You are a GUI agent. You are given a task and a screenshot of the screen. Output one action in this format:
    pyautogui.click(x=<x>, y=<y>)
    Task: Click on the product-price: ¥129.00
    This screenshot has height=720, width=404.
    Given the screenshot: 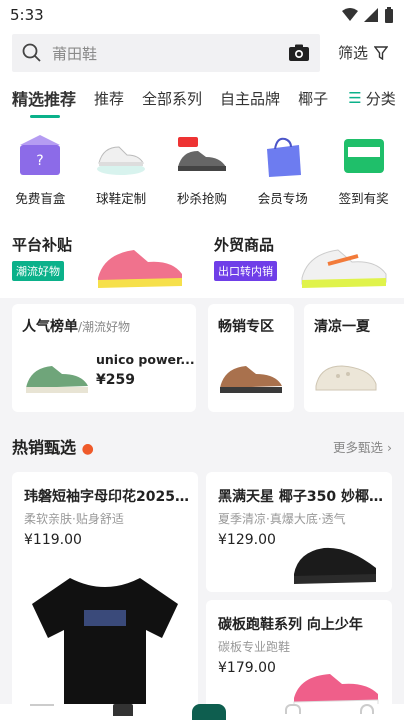 What is the action you would take?
    pyautogui.click(x=247, y=540)
    